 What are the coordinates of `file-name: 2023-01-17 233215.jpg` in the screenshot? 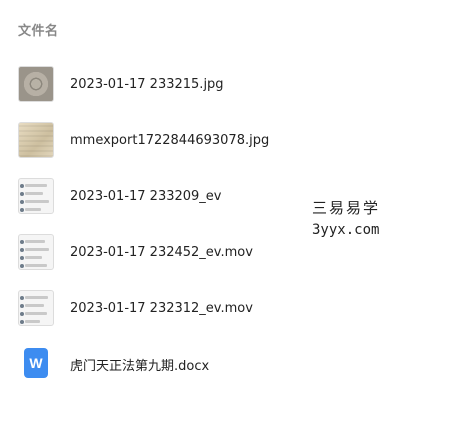 It's located at (147, 84).